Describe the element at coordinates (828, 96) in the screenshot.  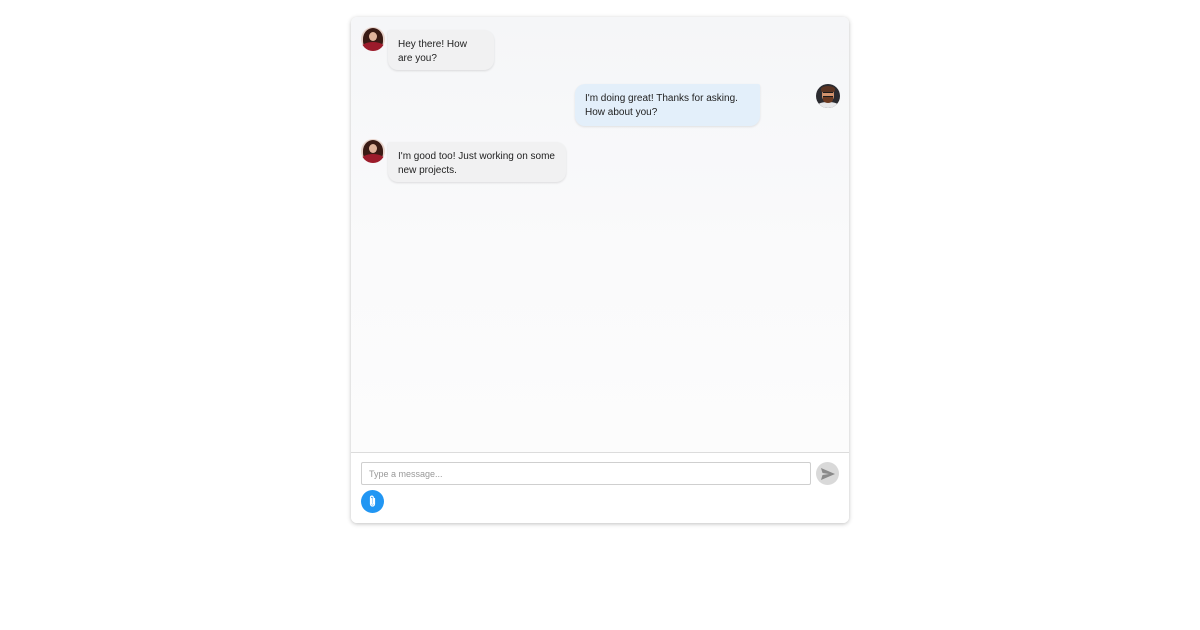
I see `user-avatar` at that location.